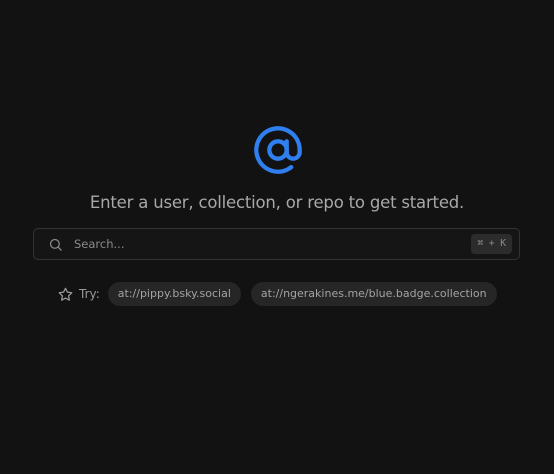  Describe the element at coordinates (373, 294) in the screenshot. I see `suggestion-chip-badge-collection: at://ngerakines.me/blue.badge.collection` at that location.